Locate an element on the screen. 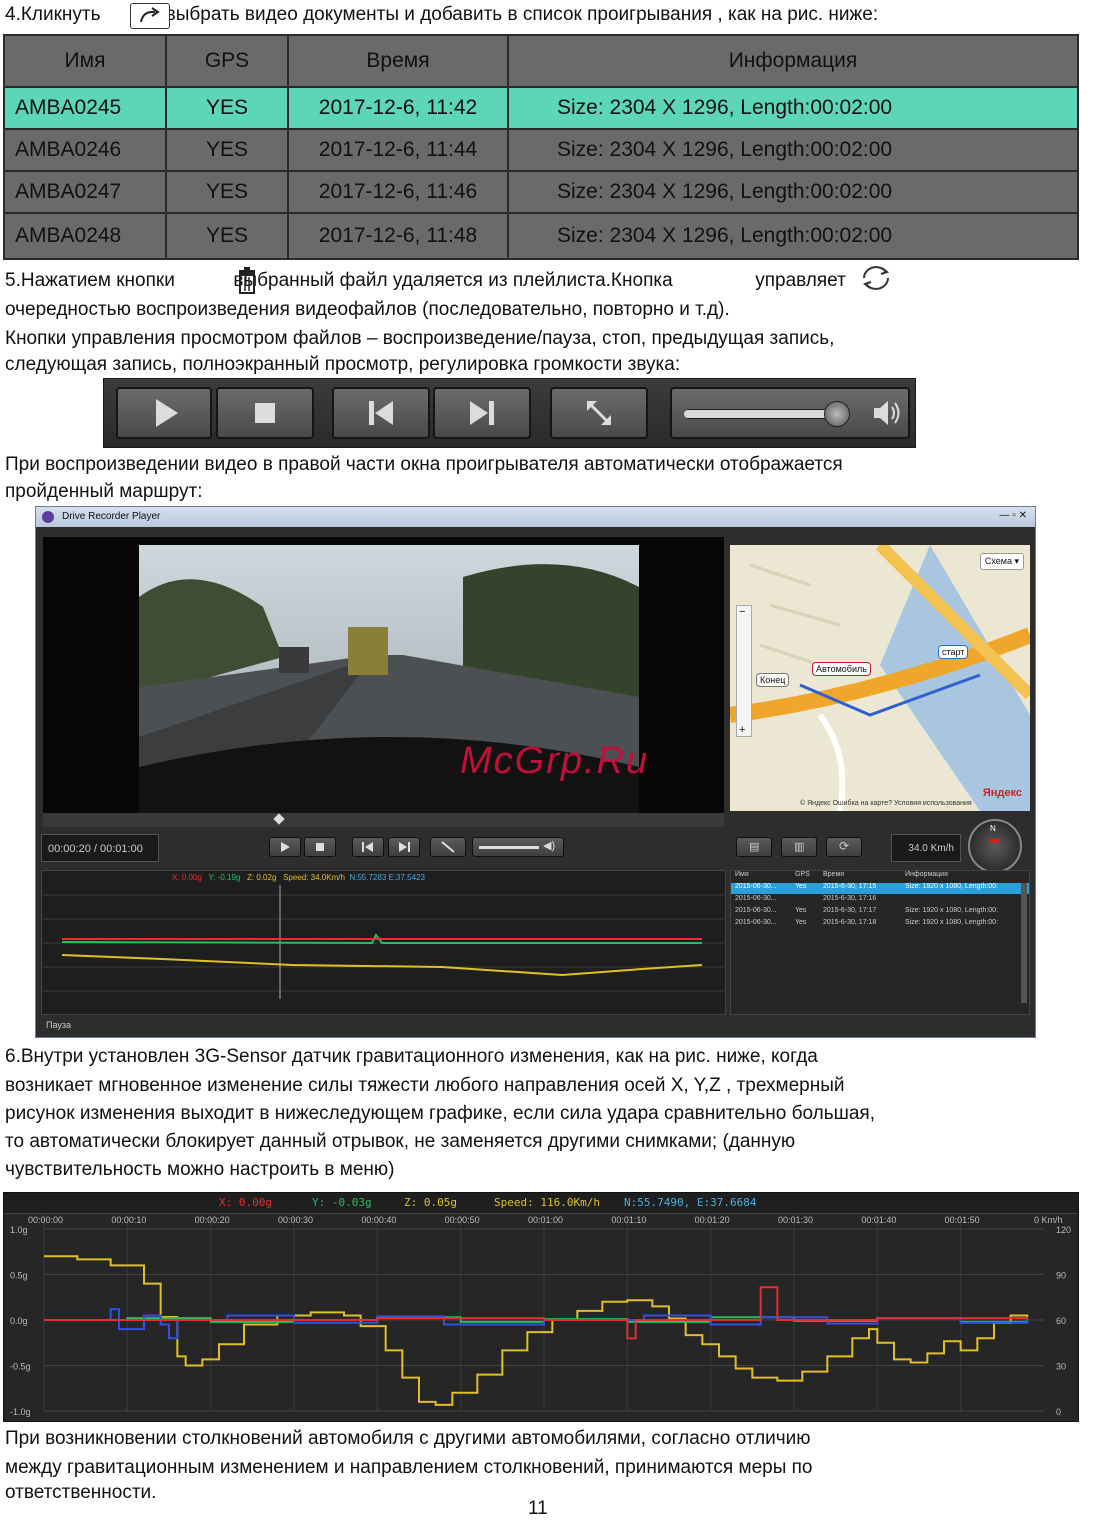 The width and height of the screenshot is (1103, 1520). col-time: Время is located at coordinates (399, 62).